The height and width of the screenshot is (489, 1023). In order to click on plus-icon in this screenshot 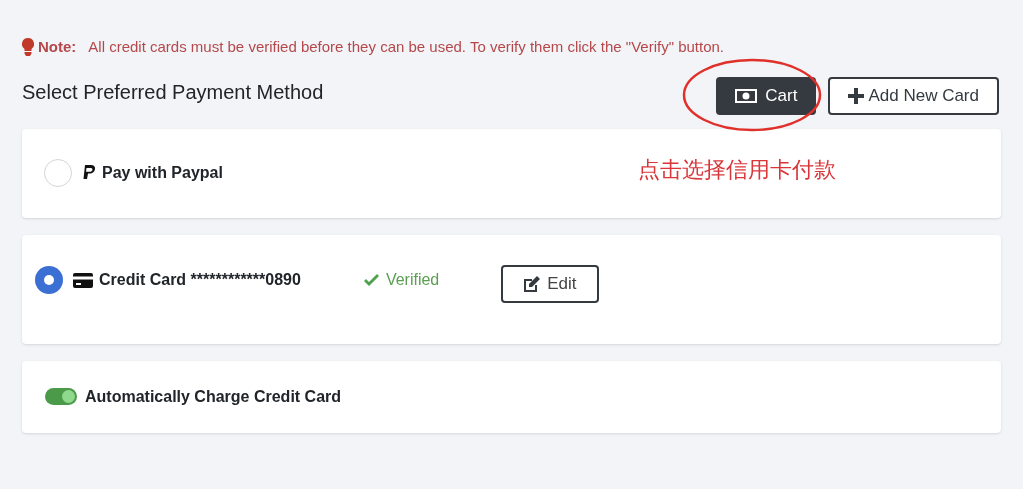, I will do `click(856, 95)`.